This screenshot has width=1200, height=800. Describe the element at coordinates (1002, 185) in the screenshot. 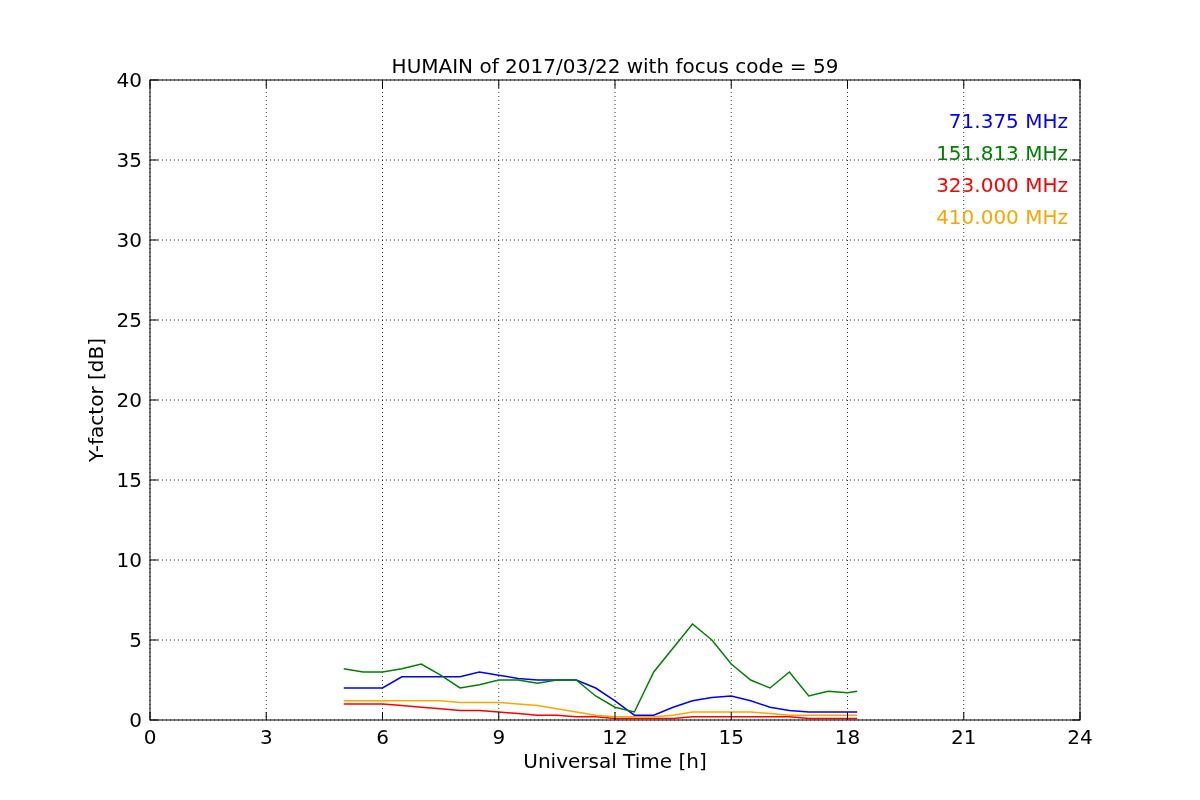

I see `legend-label: 323.000 MHz` at that location.